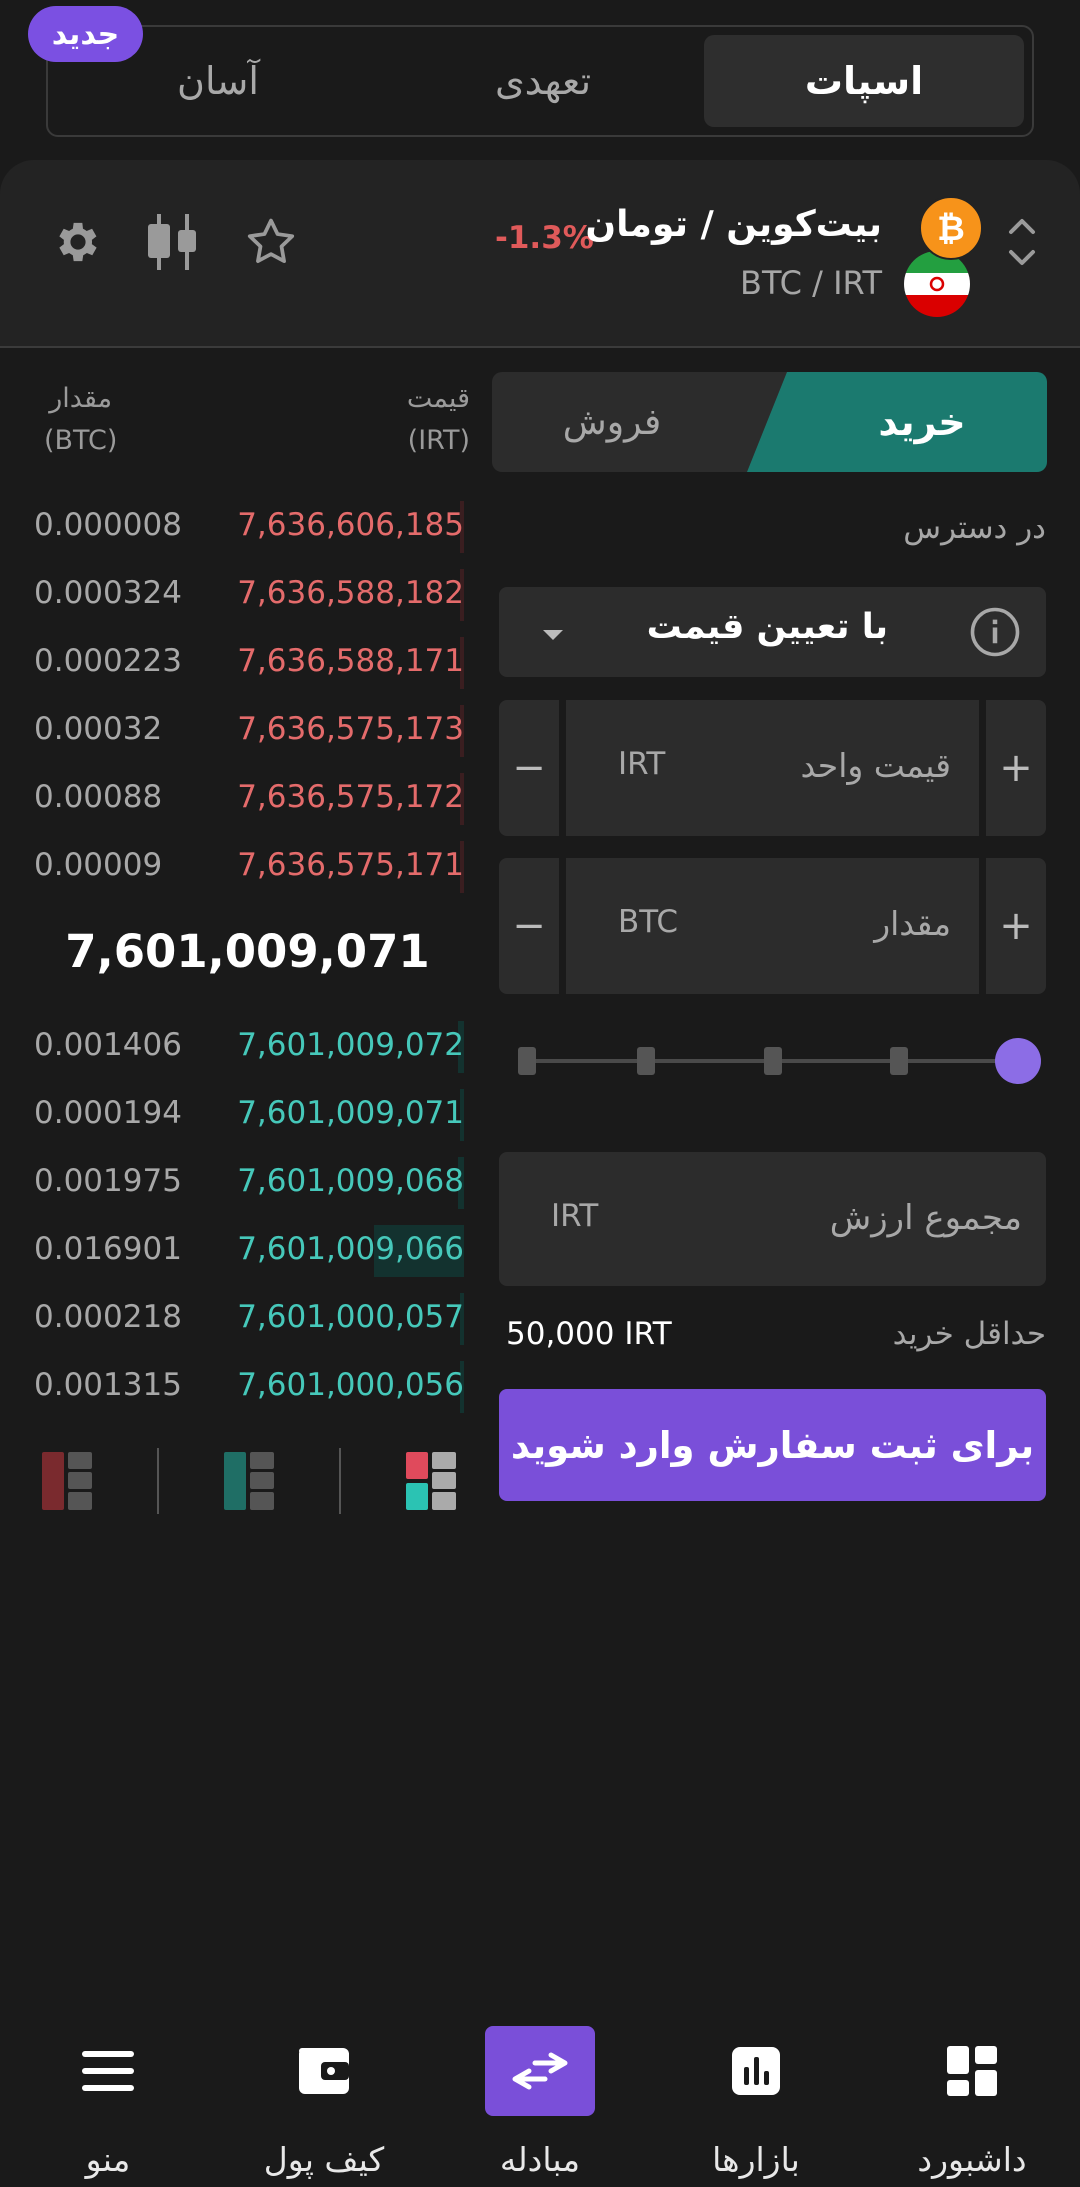 This screenshot has height=2187, width=1080. Describe the element at coordinates (543, 81) in the screenshot. I see `tab-futures: تعهدی` at that location.